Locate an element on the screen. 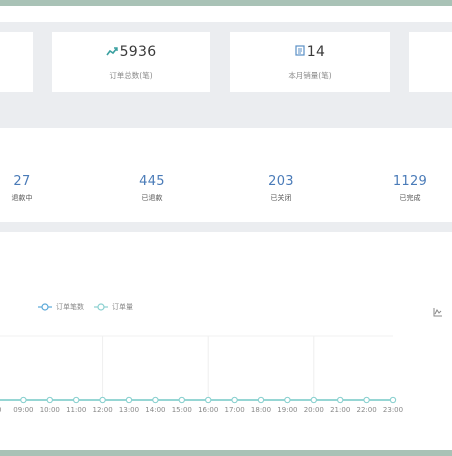 This screenshot has width=452, height=456. x-tick-label: 09:00 is located at coordinates (23, 410).